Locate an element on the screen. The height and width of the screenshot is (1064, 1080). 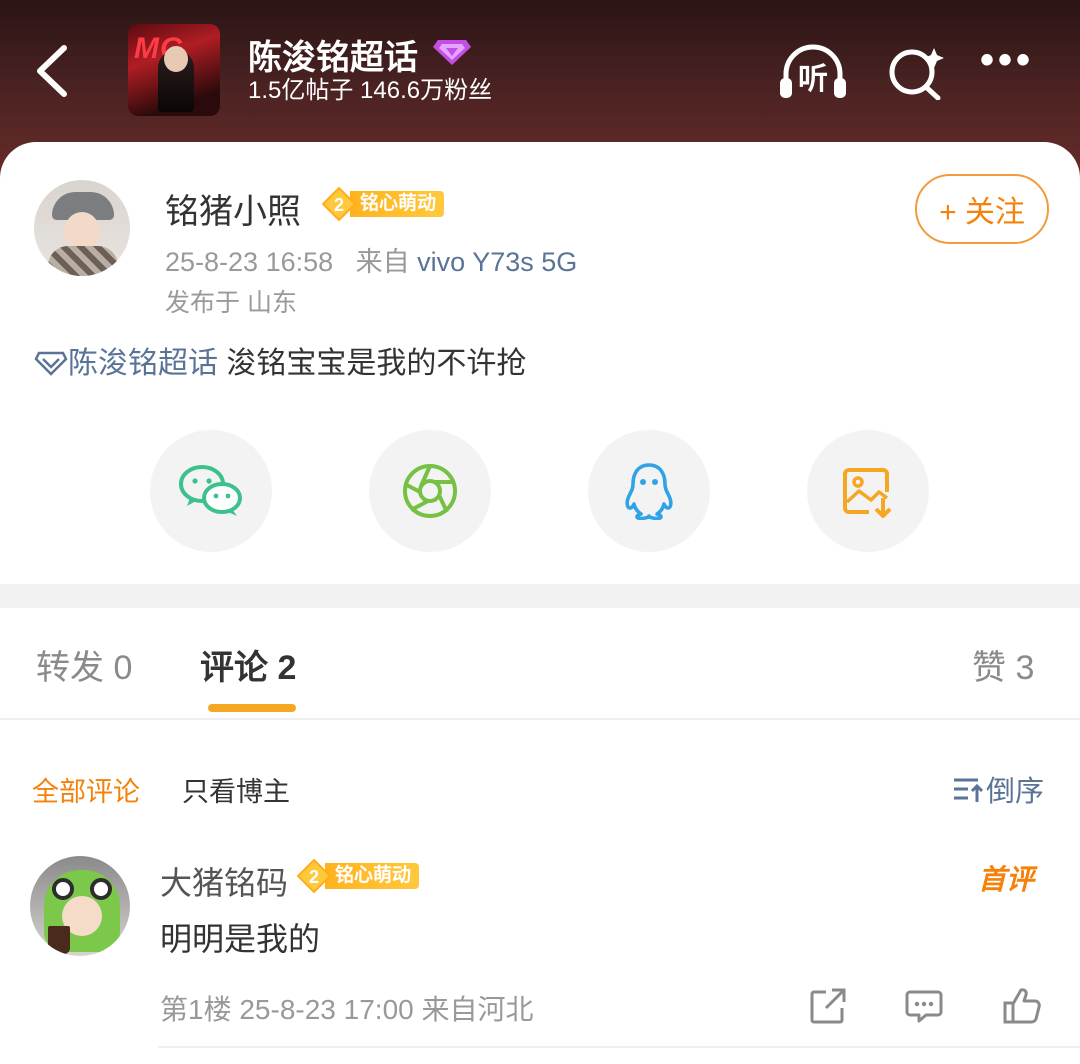
chevron-left-icon is located at coordinates (52, 71).